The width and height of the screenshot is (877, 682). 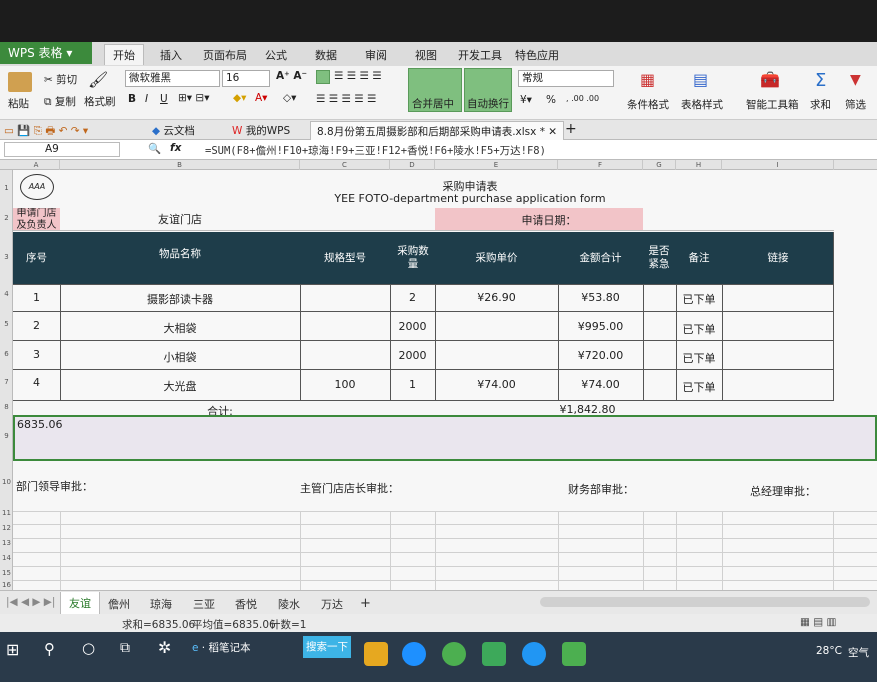 I want to click on tab-home: 开始, so click(x=124, y=54).